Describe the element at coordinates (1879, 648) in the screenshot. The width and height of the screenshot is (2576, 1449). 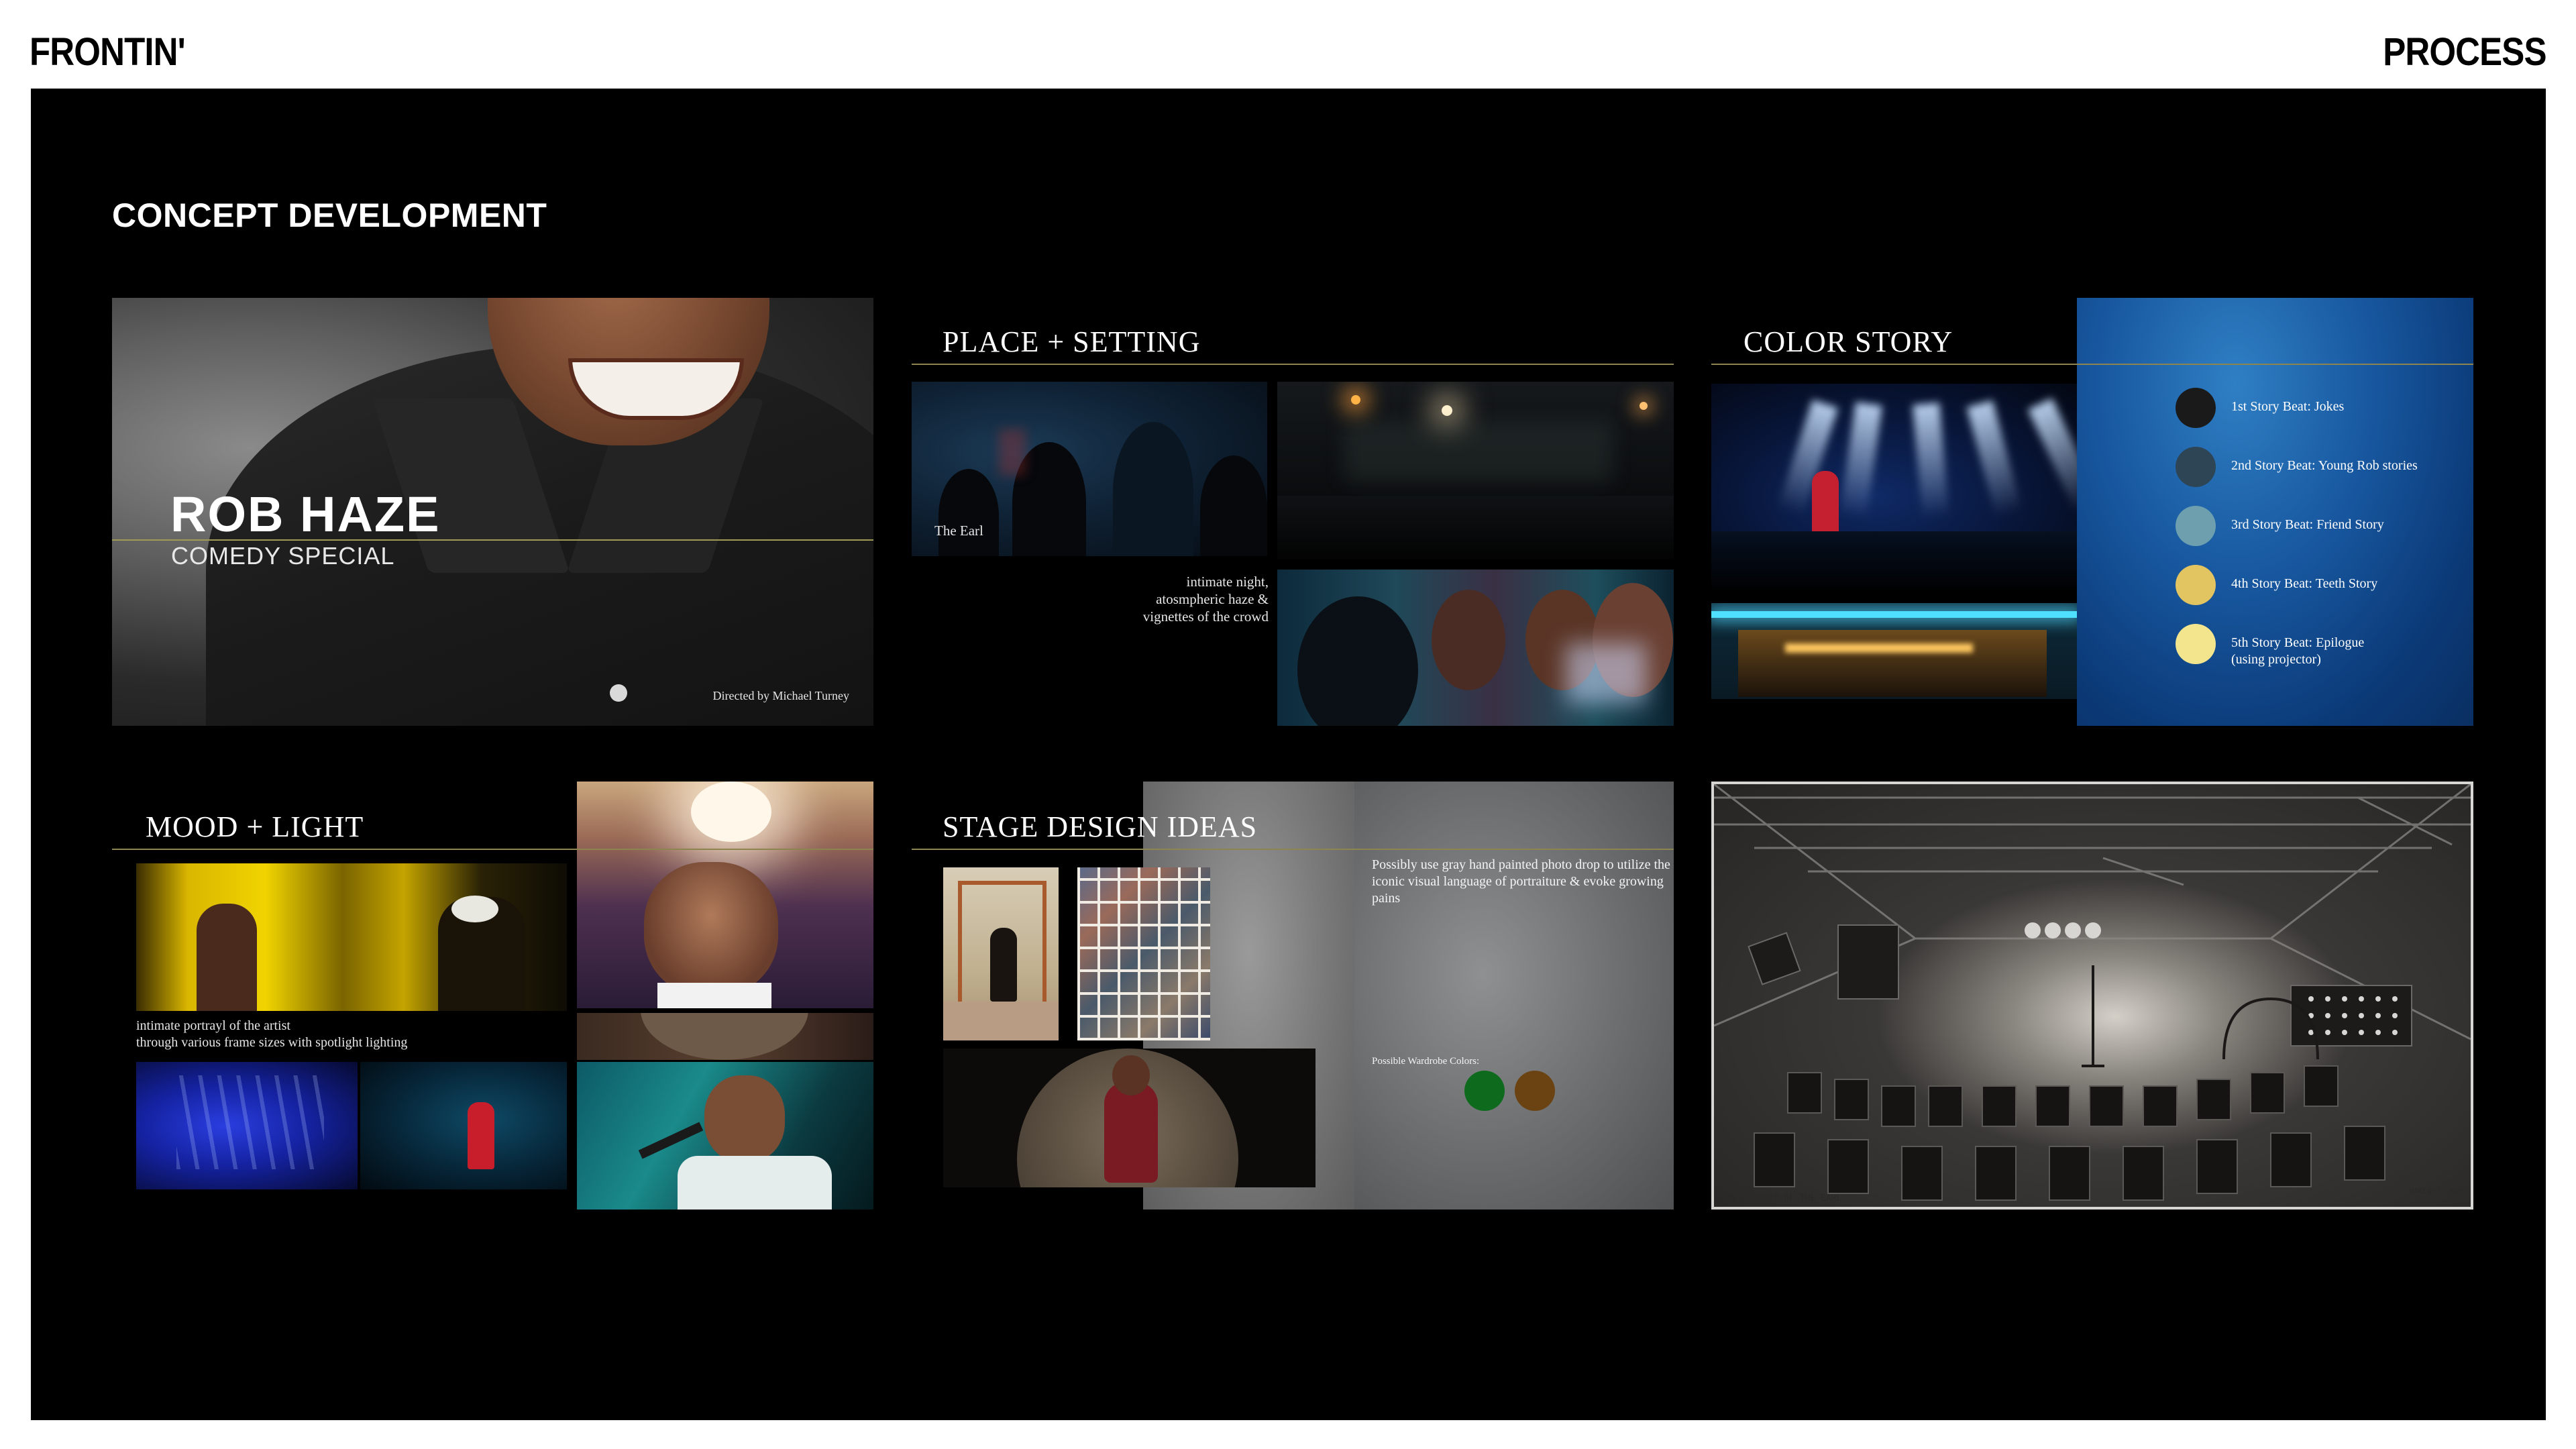
I see `bar-lights` at that location.